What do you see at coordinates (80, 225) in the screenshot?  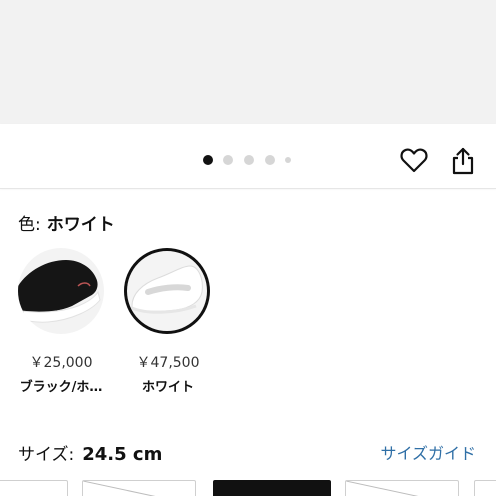 I see `selected-color: ホワイト` at bounding box center [80, 225].